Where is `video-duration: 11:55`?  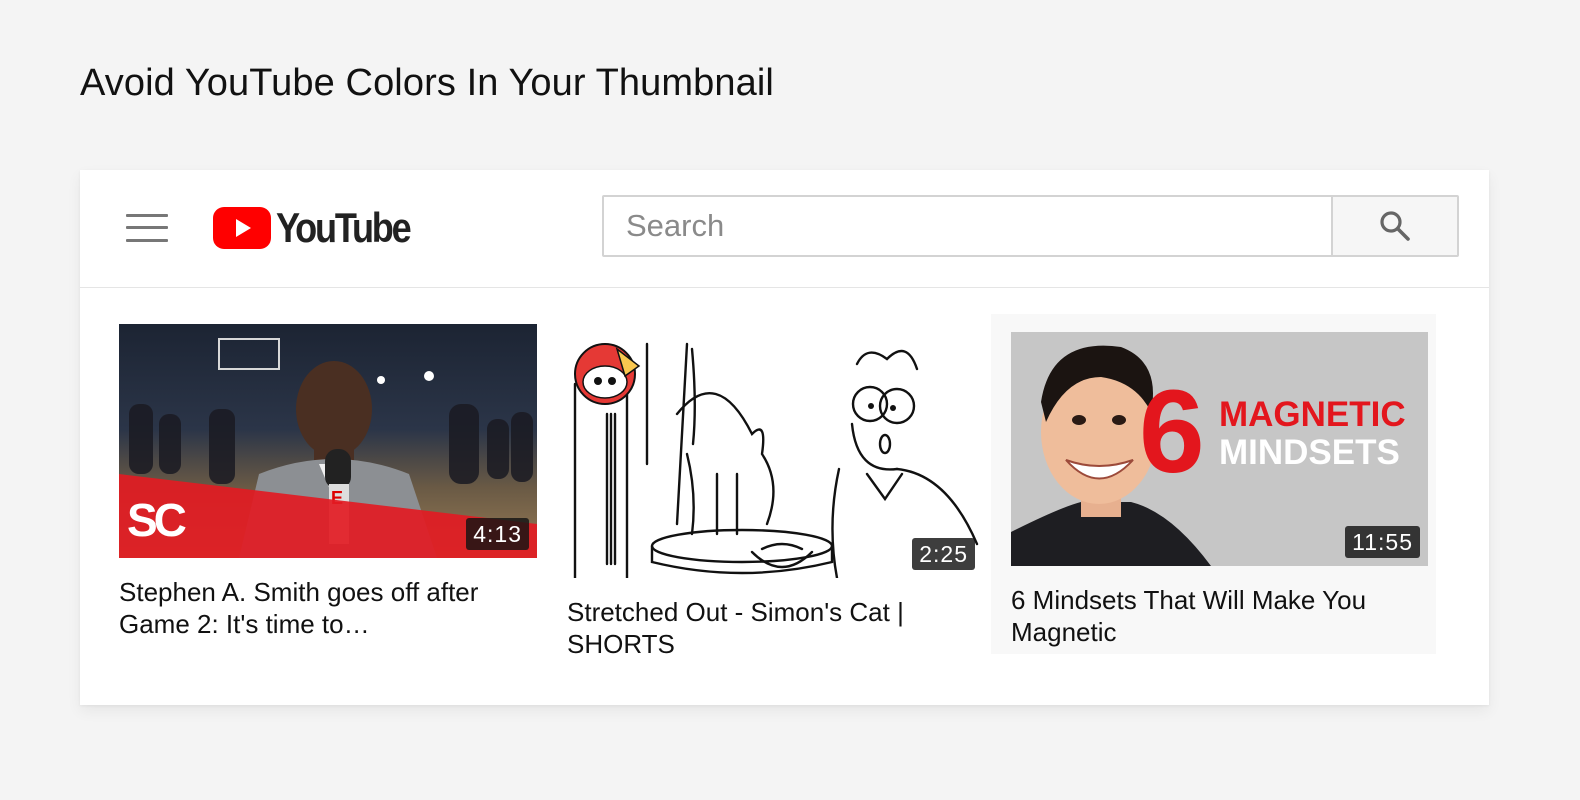 video-duration: 11:55 is located at coordinates (1382, 542).